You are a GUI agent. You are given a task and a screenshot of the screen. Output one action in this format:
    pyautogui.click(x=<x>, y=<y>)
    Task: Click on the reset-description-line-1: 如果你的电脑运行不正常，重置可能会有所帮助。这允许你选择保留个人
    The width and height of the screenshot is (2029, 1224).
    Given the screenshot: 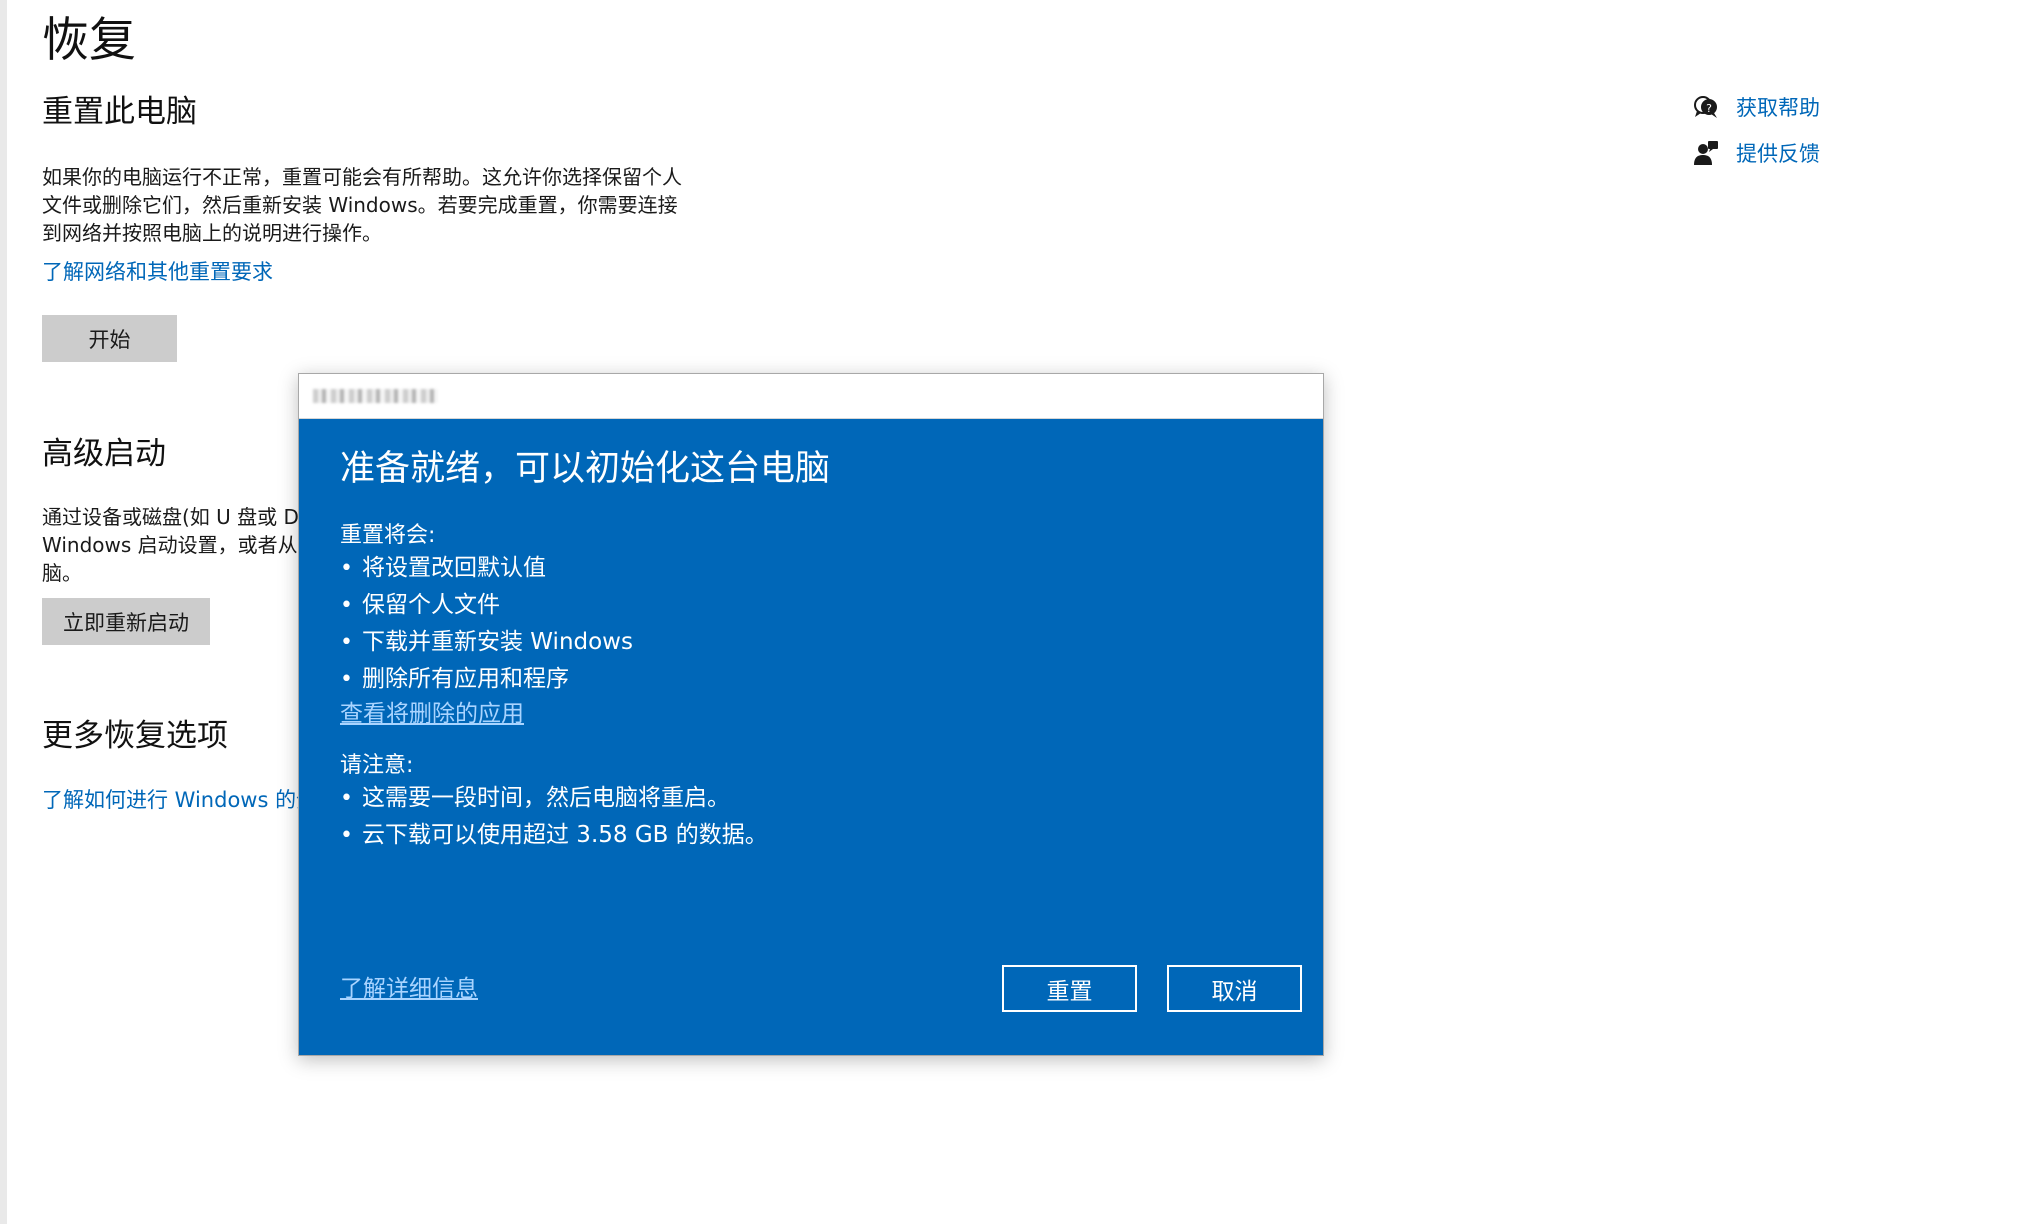 What is the action you would take?
    pyautogui.click(x=362, y=177)
    